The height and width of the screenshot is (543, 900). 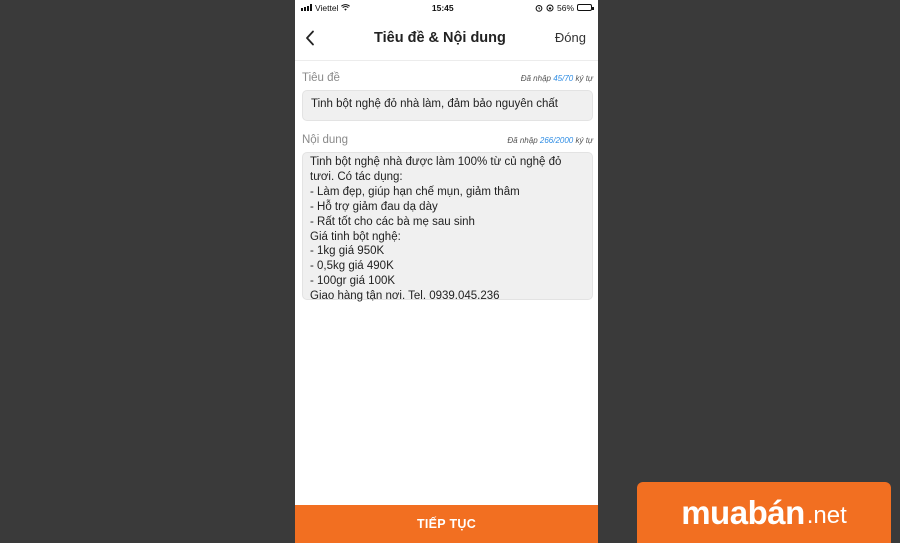 What do you see at coordinates (325, 140) in the screenshot?
I see `content-label: Nội dung` at bounding box center [325, 140].